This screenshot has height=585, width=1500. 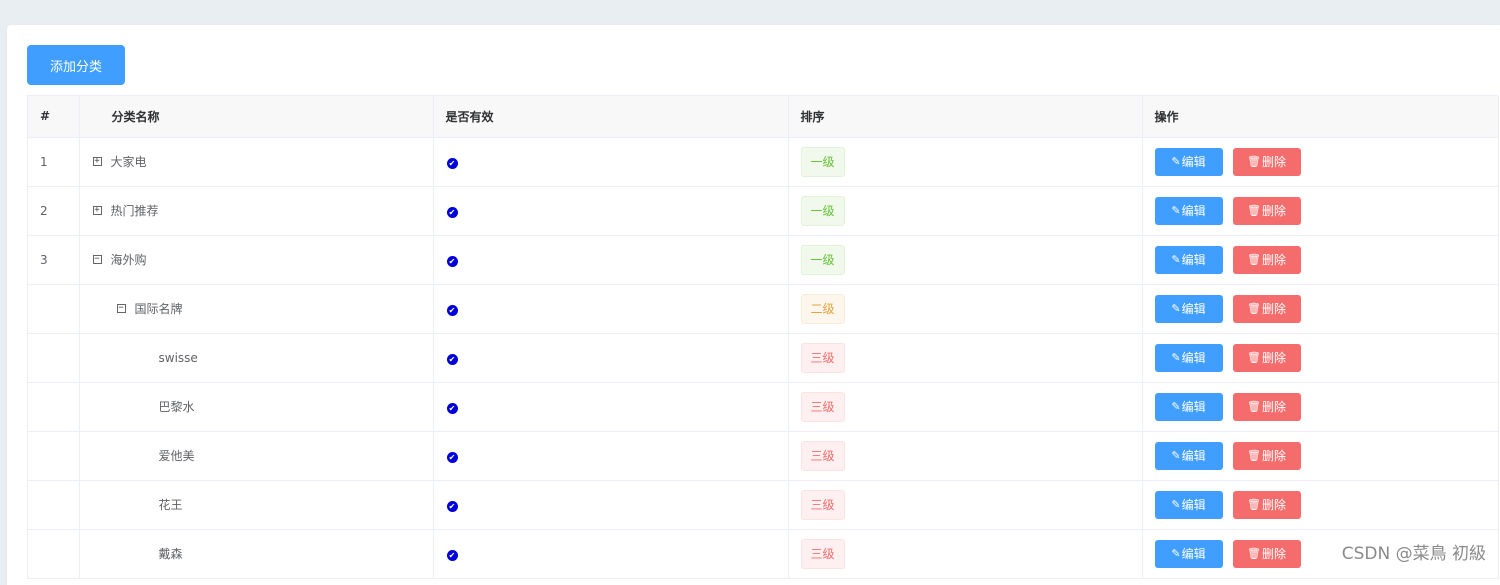 I want to click on row-name-cell: 花王, so click(x=256, y=505).